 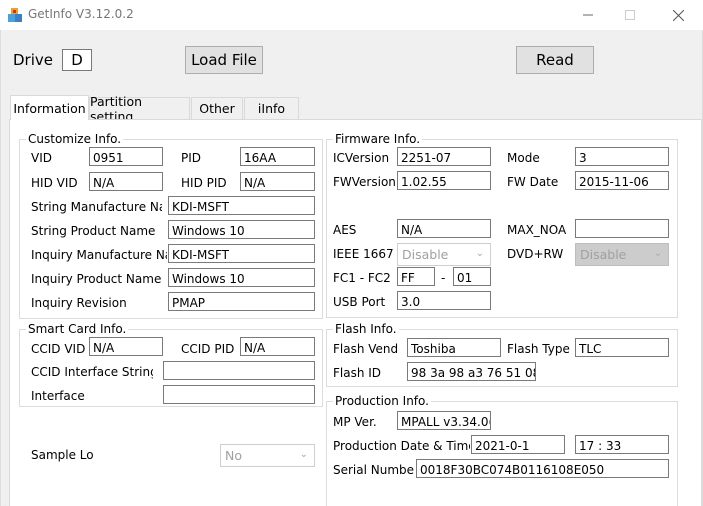 I want to click on title-bar: GetInfo V3.12.0.2, so click(x=351, y=15).